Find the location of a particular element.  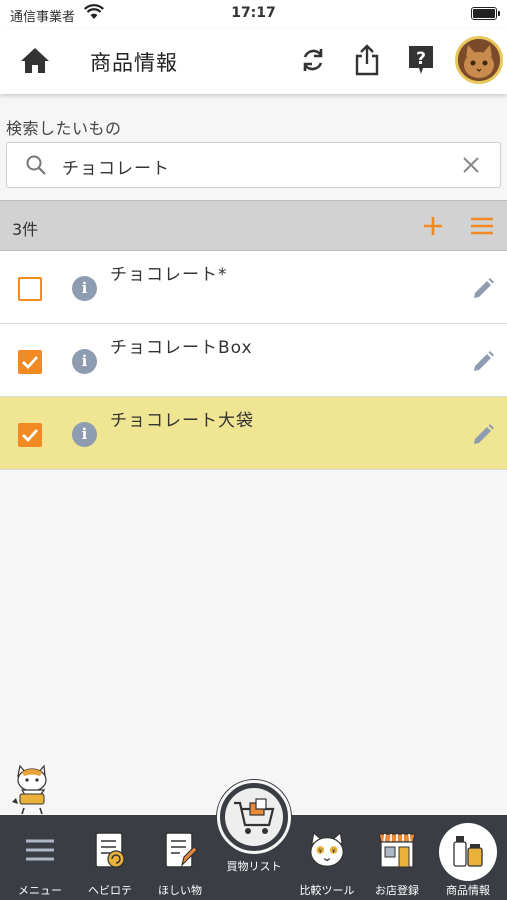

tab-label: ヘビロテ is located at coordinates (110, 890).